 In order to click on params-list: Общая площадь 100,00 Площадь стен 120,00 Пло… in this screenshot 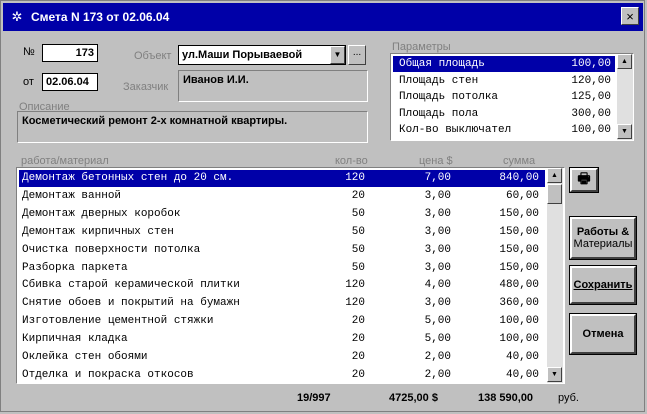, I will do `click(512, 97)`.